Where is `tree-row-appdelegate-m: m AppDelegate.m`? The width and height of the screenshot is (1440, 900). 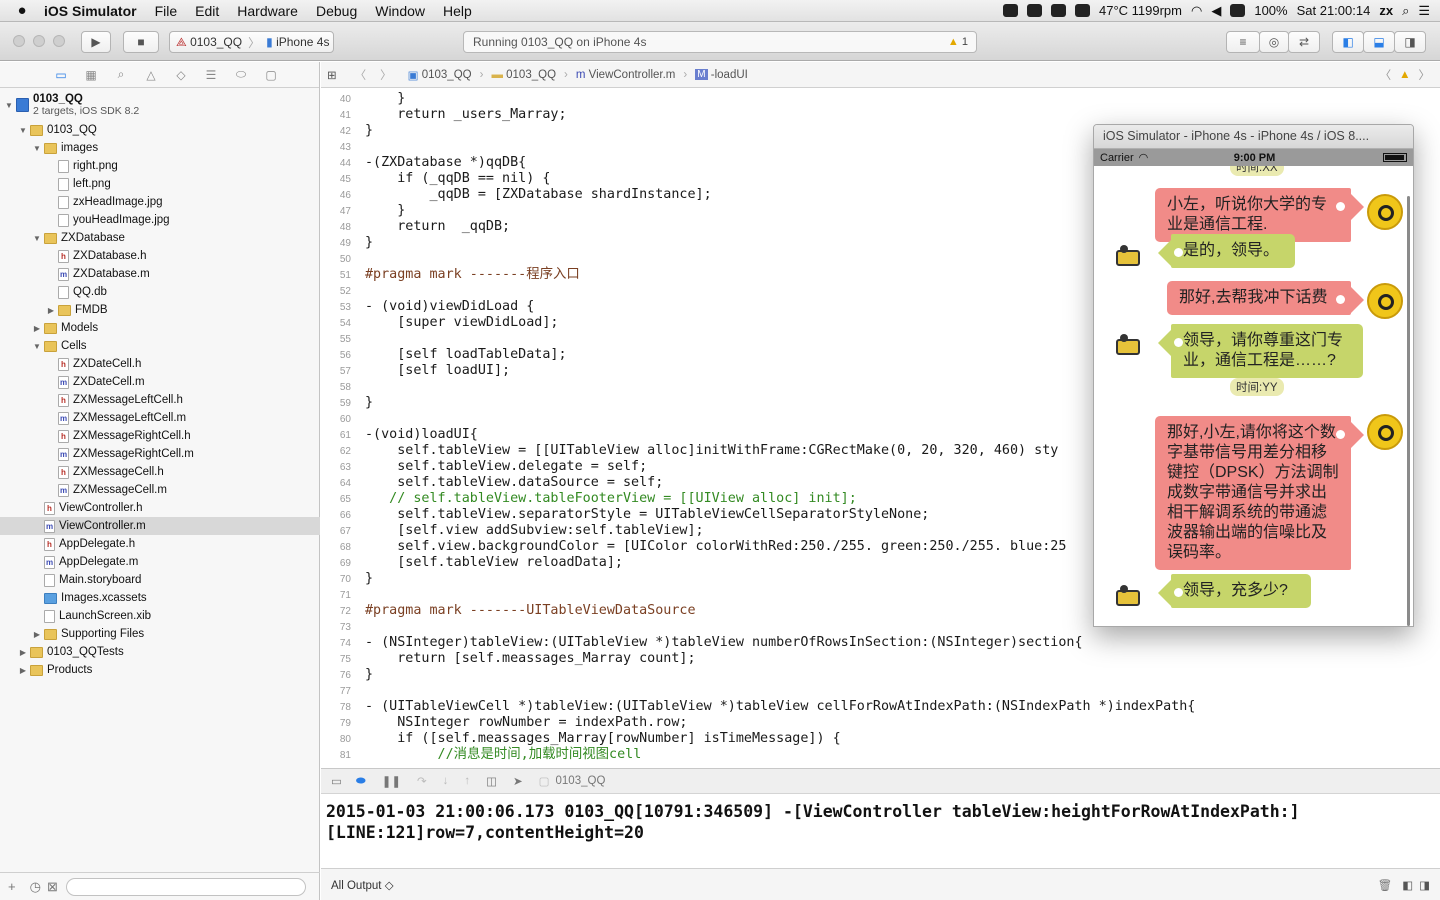
tree-row-appdelegate-m: m AppDelegate.m is located at coordinates (160, 562).